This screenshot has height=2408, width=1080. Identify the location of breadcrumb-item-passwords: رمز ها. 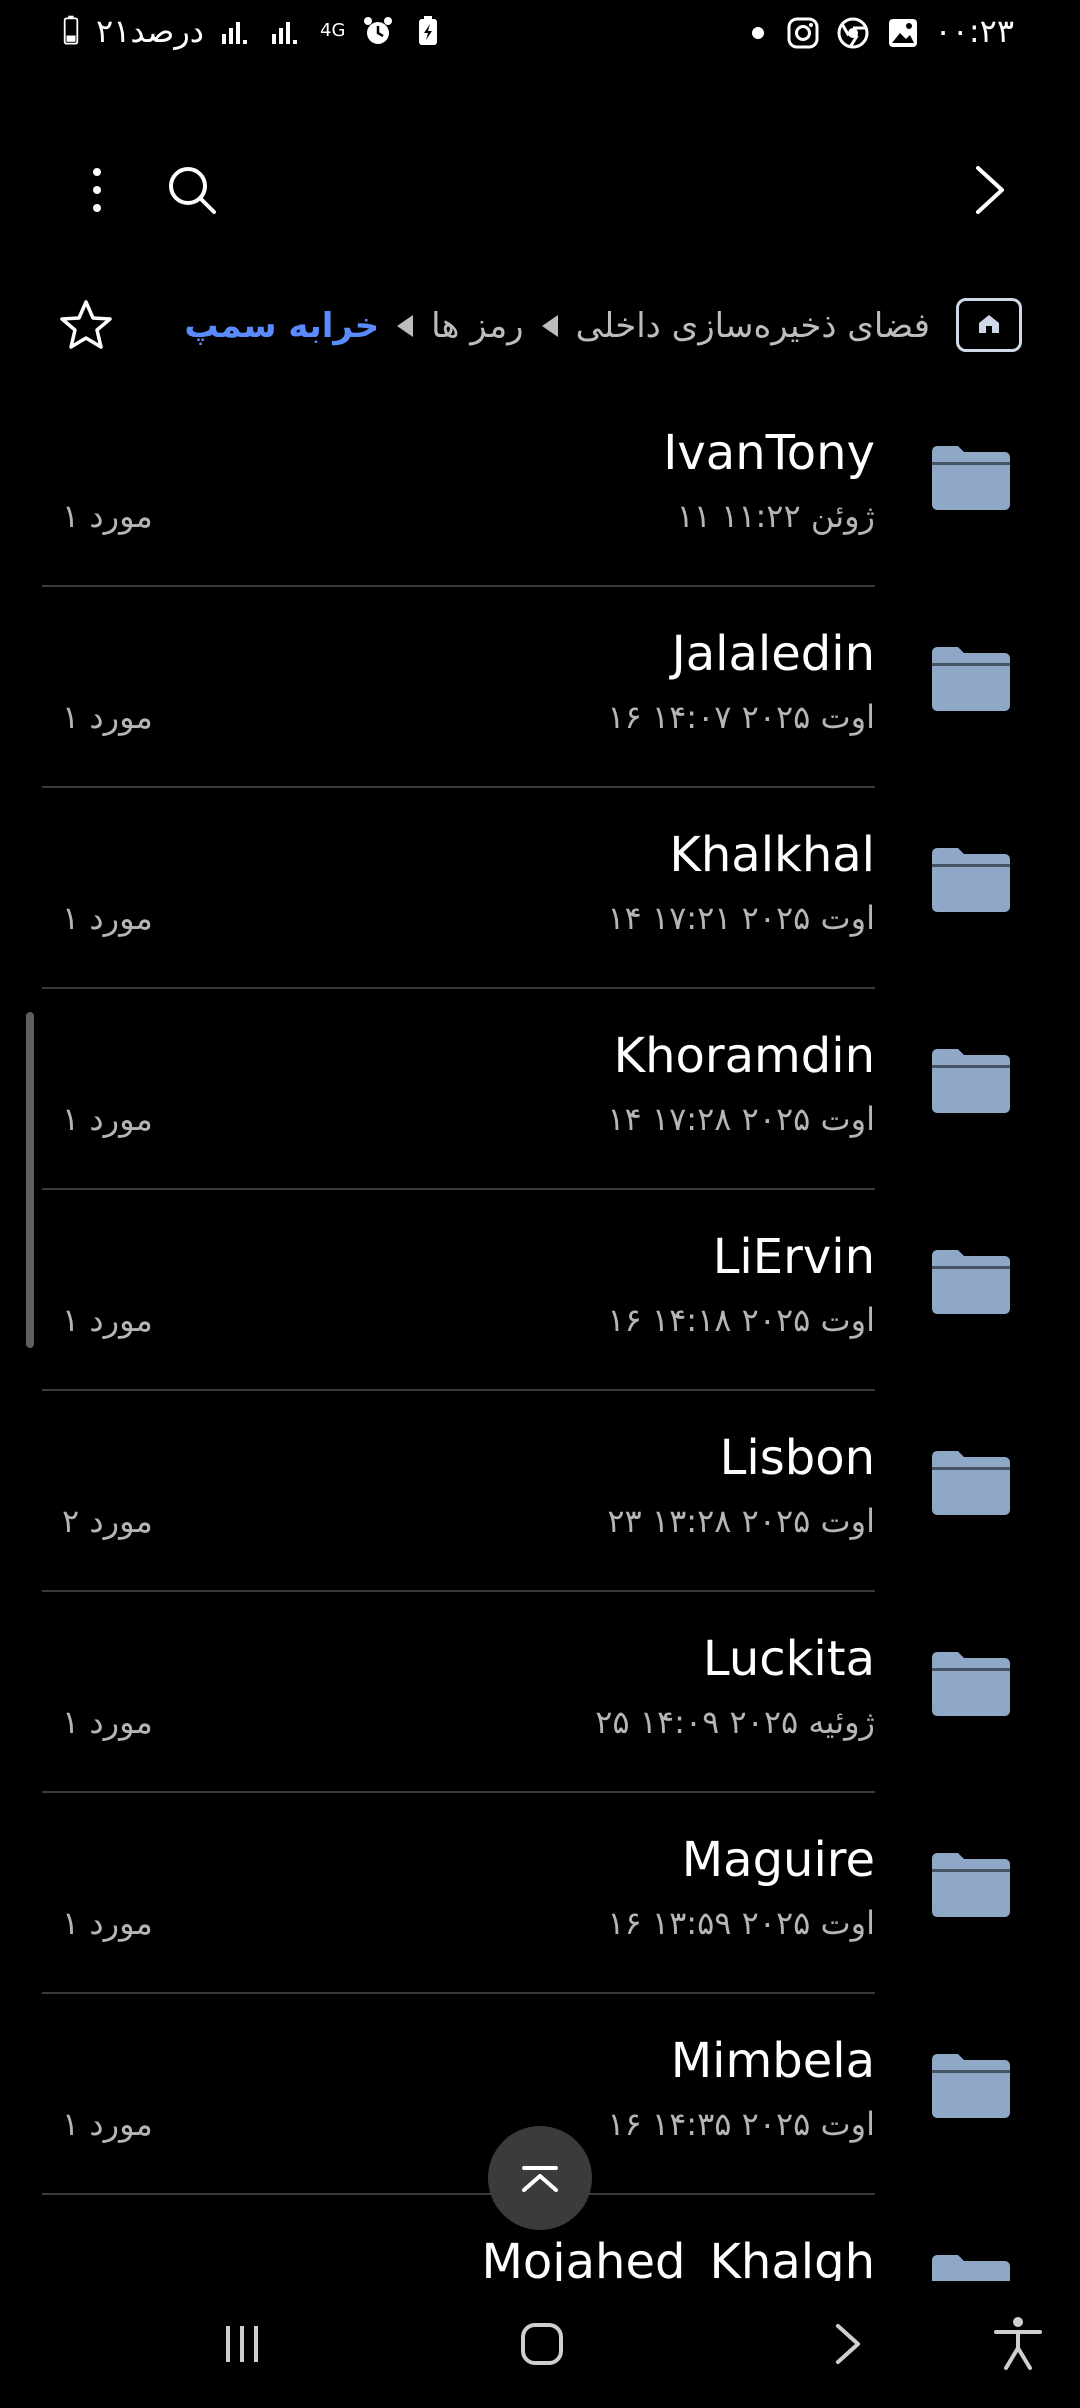
(477, 326).